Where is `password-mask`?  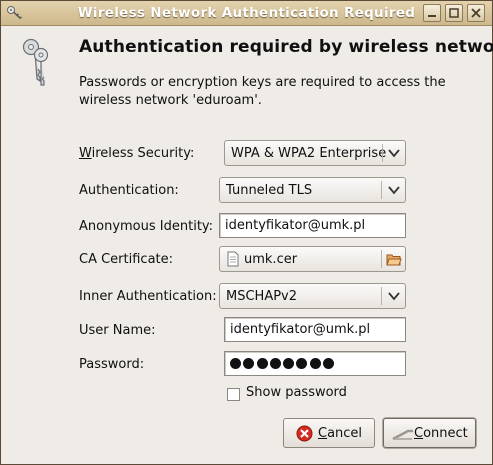 password-mask is located at coordinates (283, 365).